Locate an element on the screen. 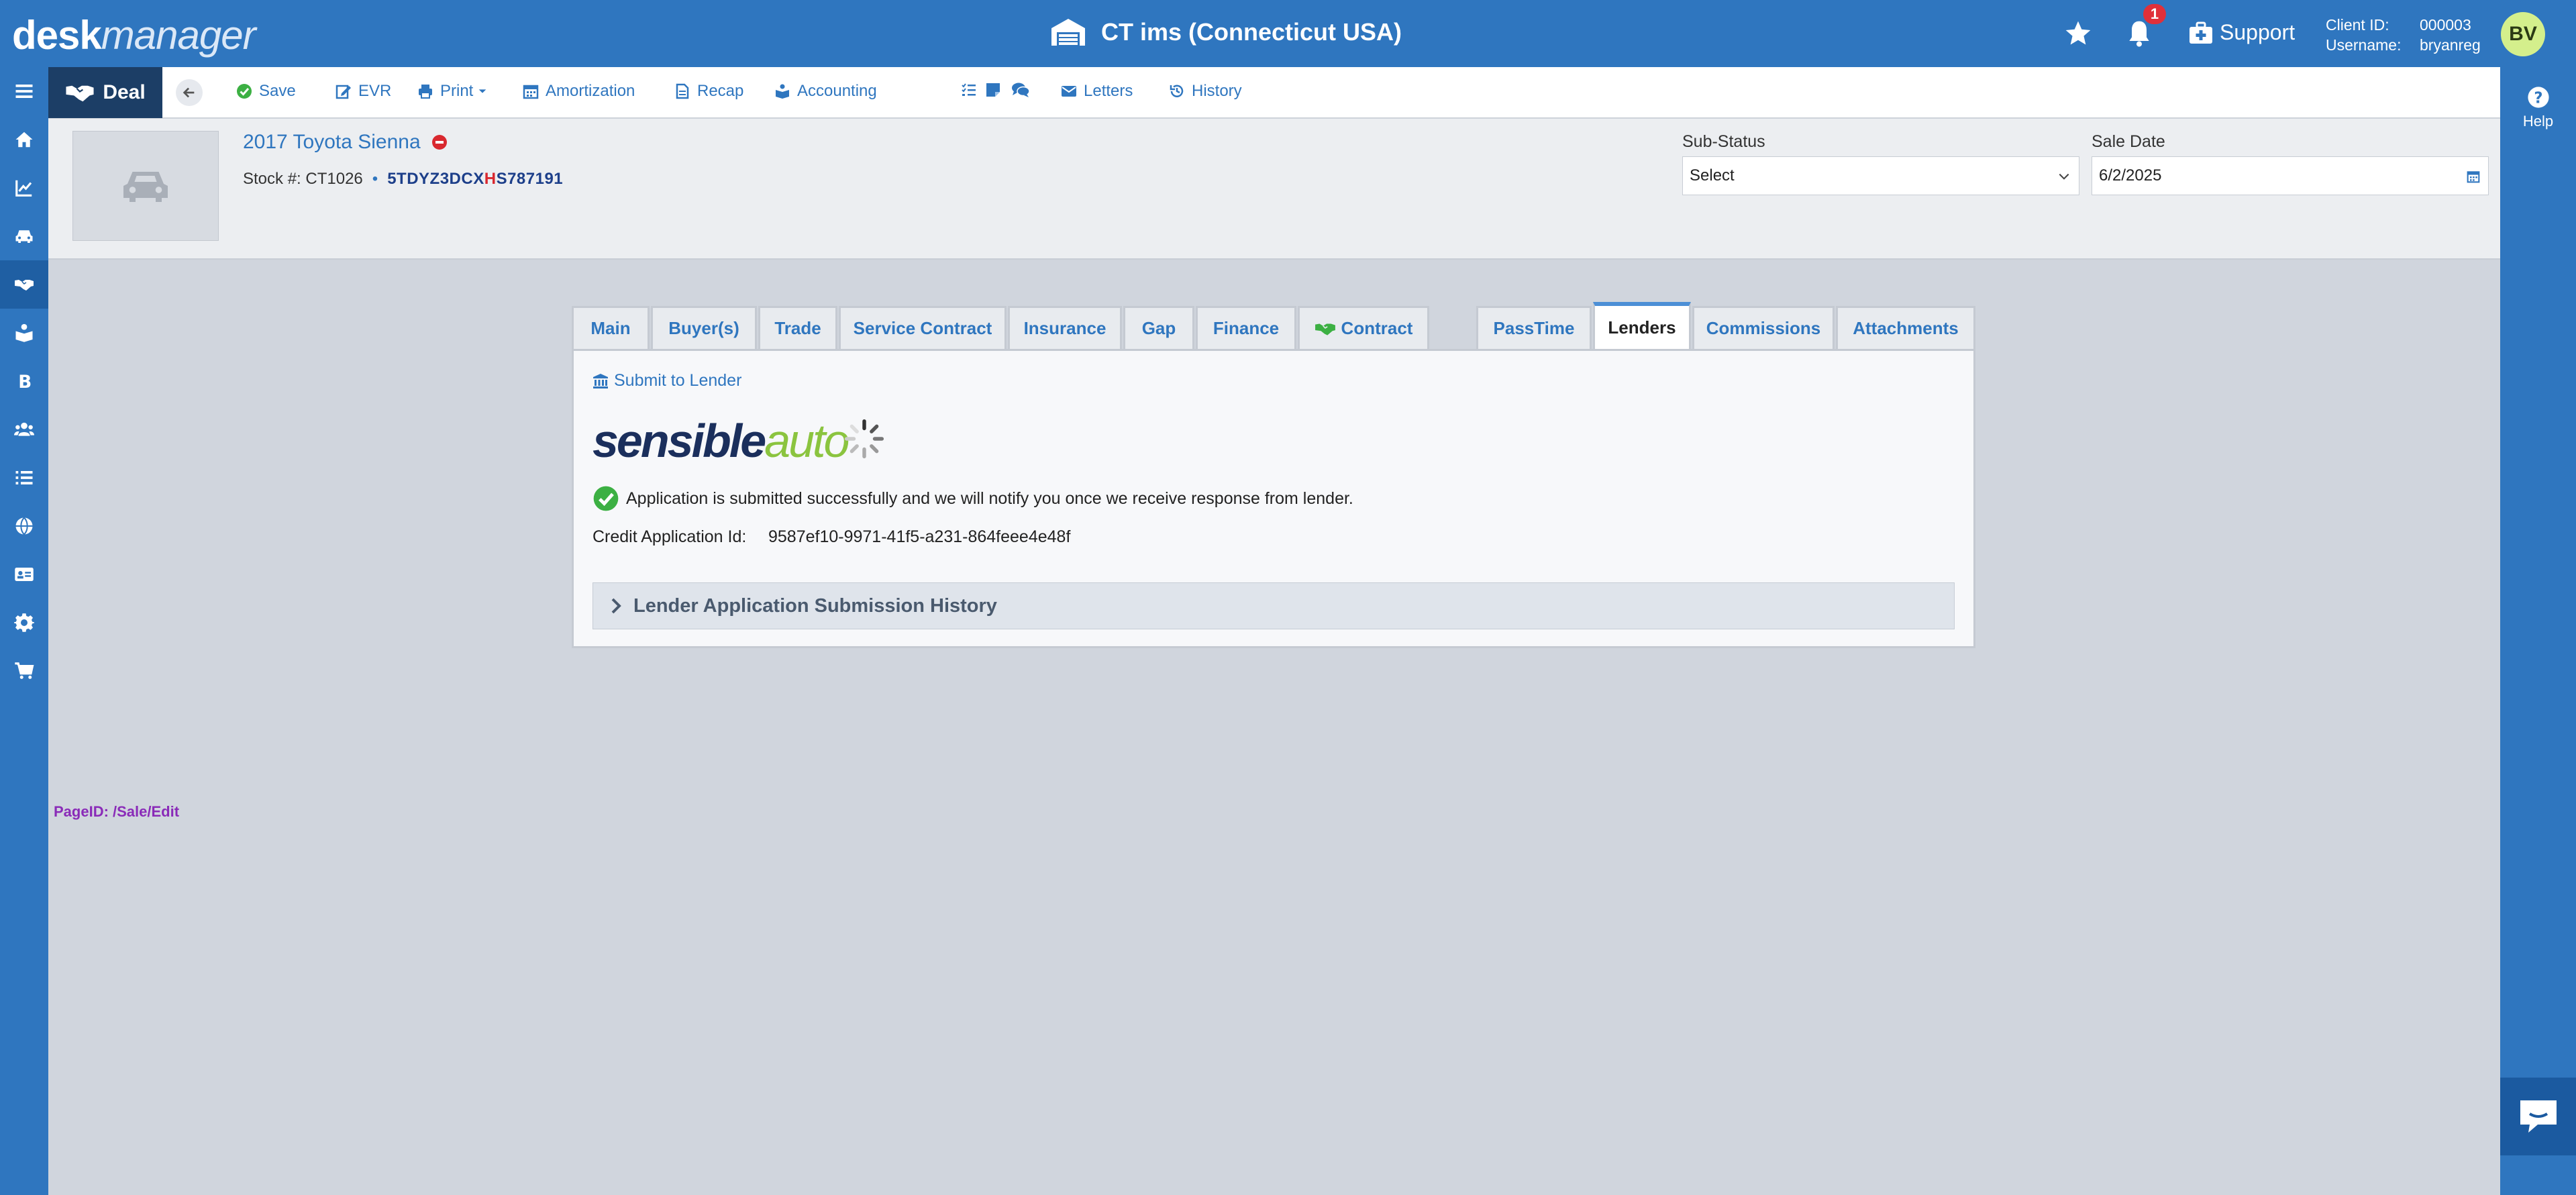  tab-attachments: Attachments is located at coordinates (1905, 327).